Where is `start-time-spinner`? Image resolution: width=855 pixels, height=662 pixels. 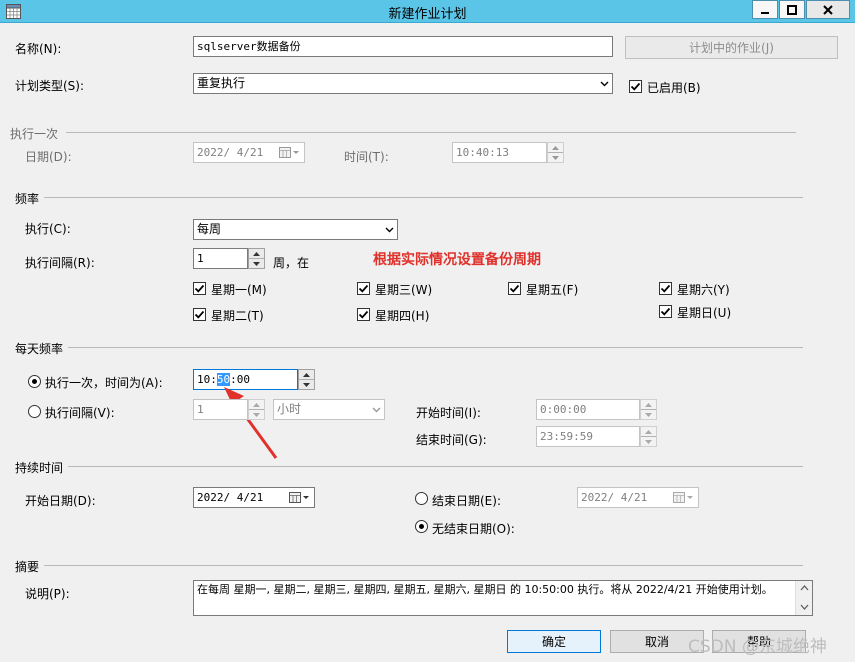 start-time-spinner is located at coordinates (648, 409).